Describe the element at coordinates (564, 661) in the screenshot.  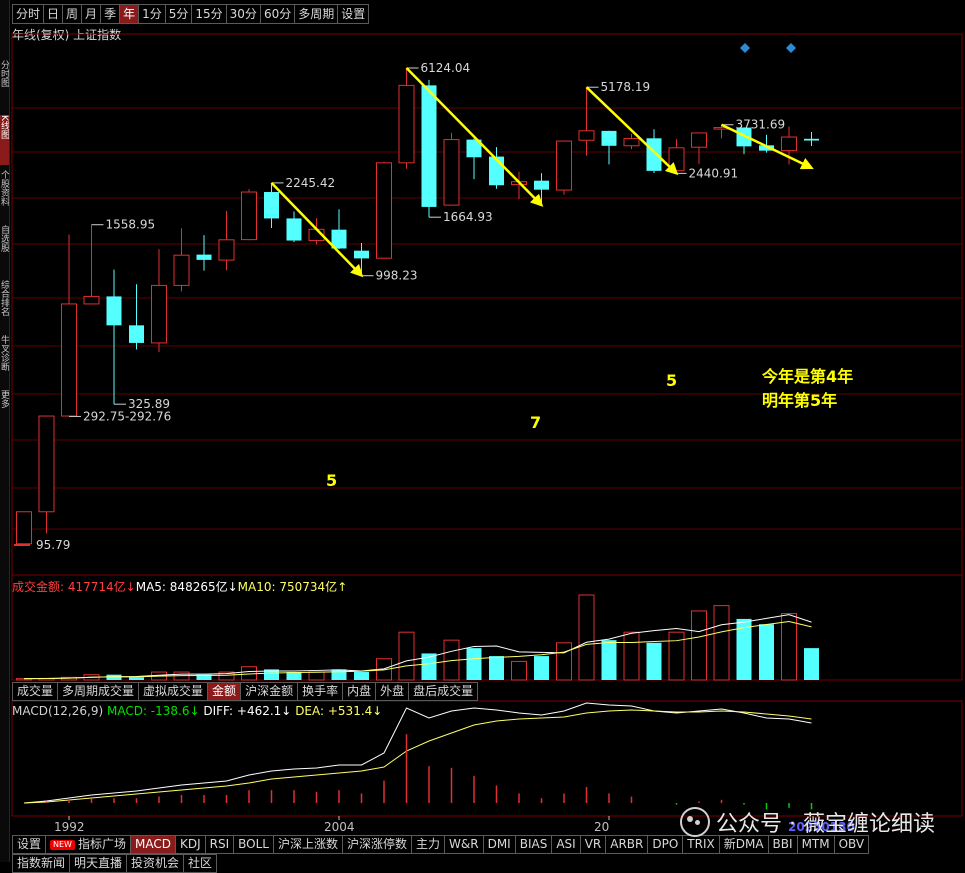
I see `amount-bar-2014` at that location.